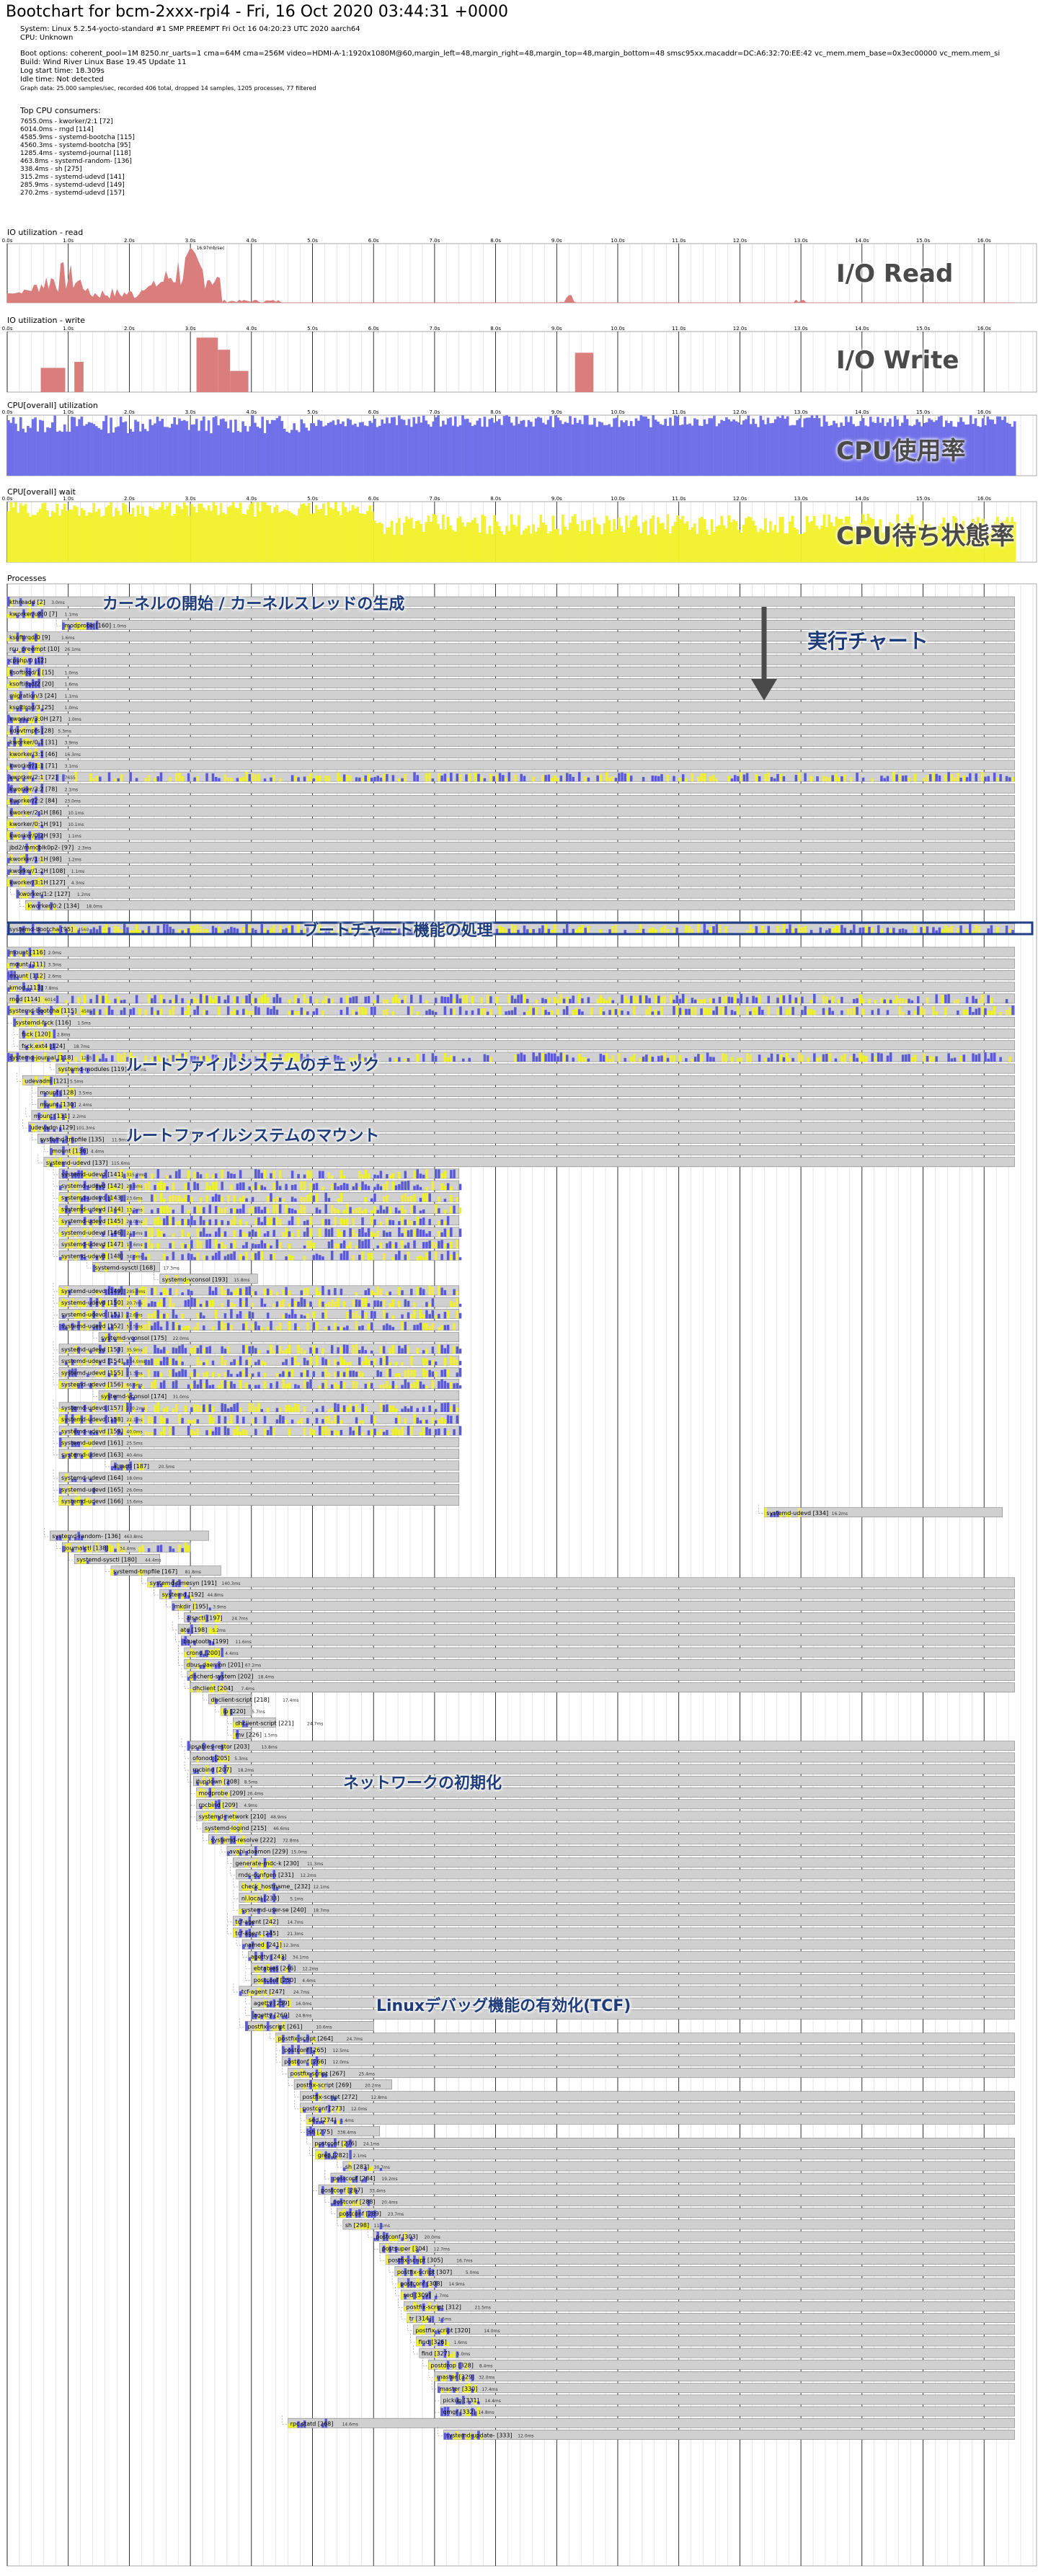  What do you see at coordinates (92, 1210) in the screenshot?
I see `process-label: systemd-udevd [144]` at bounding box center [92, 1210].